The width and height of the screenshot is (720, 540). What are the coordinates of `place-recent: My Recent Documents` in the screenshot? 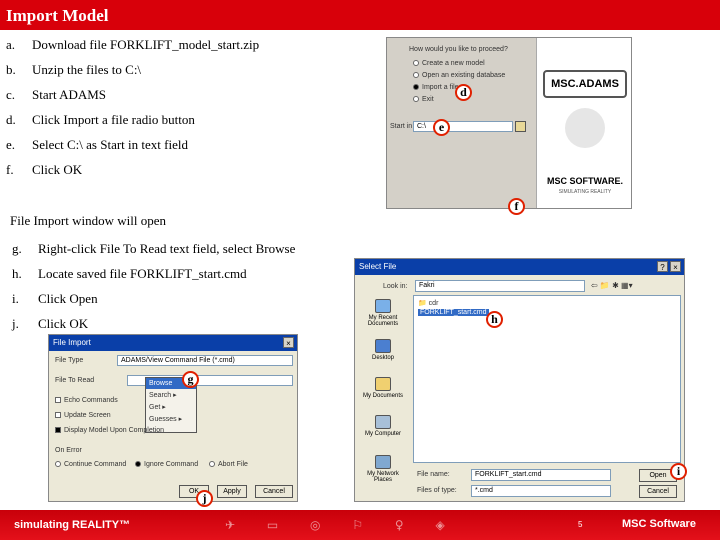 It's located at (383, 313).